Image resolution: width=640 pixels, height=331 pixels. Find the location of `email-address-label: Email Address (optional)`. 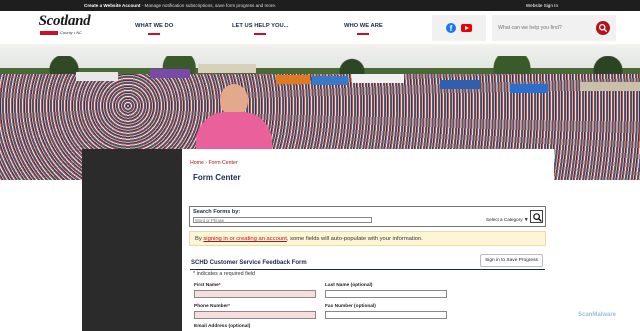

email-address-label: Email Address (optional) is located at coordinates (222, 326).